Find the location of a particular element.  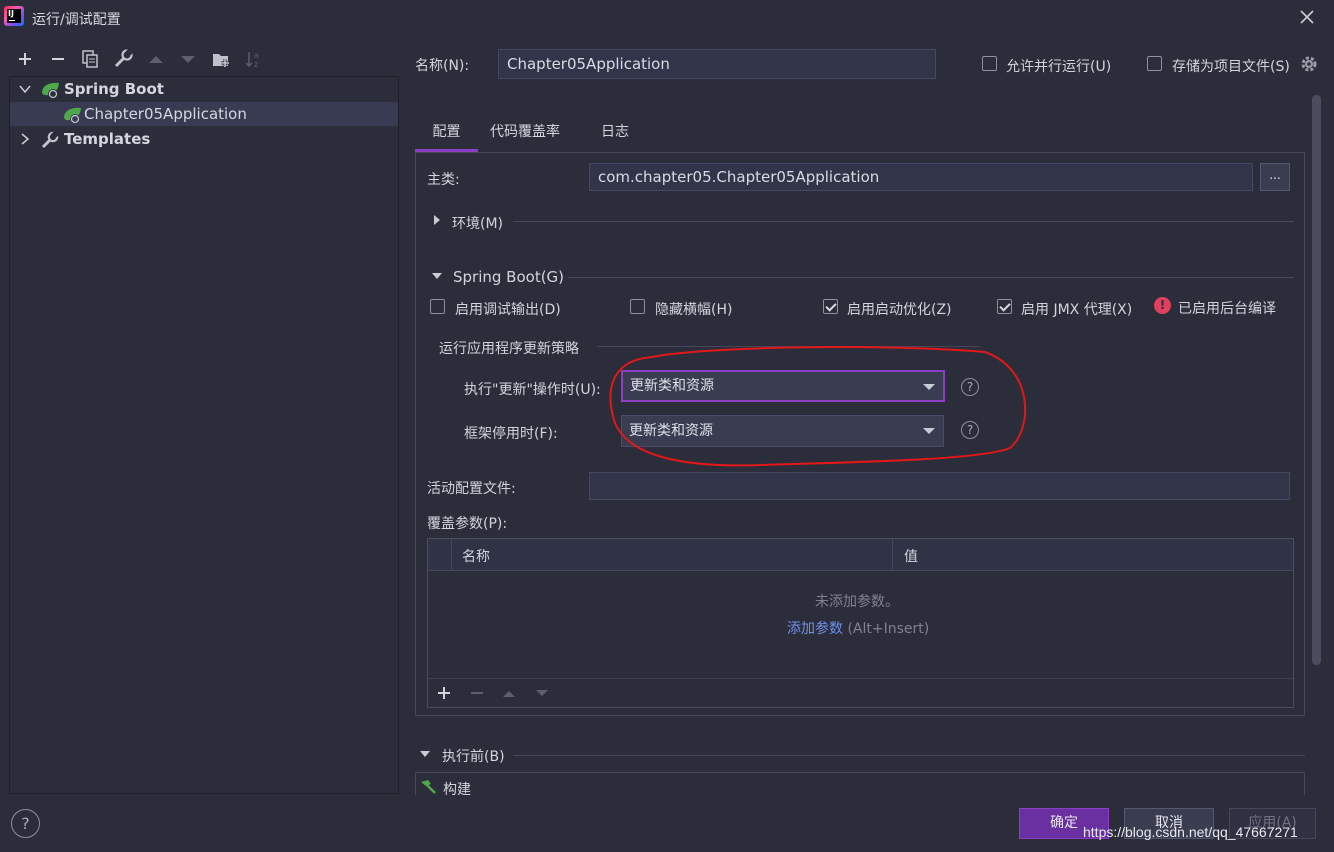

tree-label-chapter05application: Chapter05Application is located at coordinates (165, 114).